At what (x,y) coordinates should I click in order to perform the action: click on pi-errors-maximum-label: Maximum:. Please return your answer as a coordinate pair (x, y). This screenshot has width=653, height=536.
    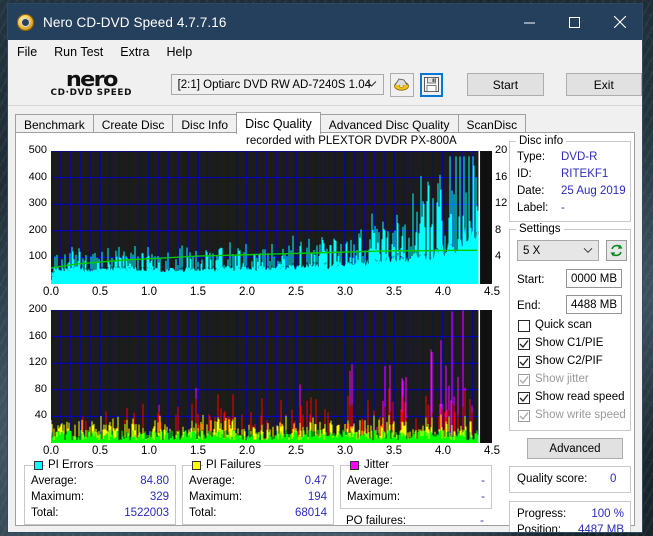
    Looking at the image, I should click on (58, 497).